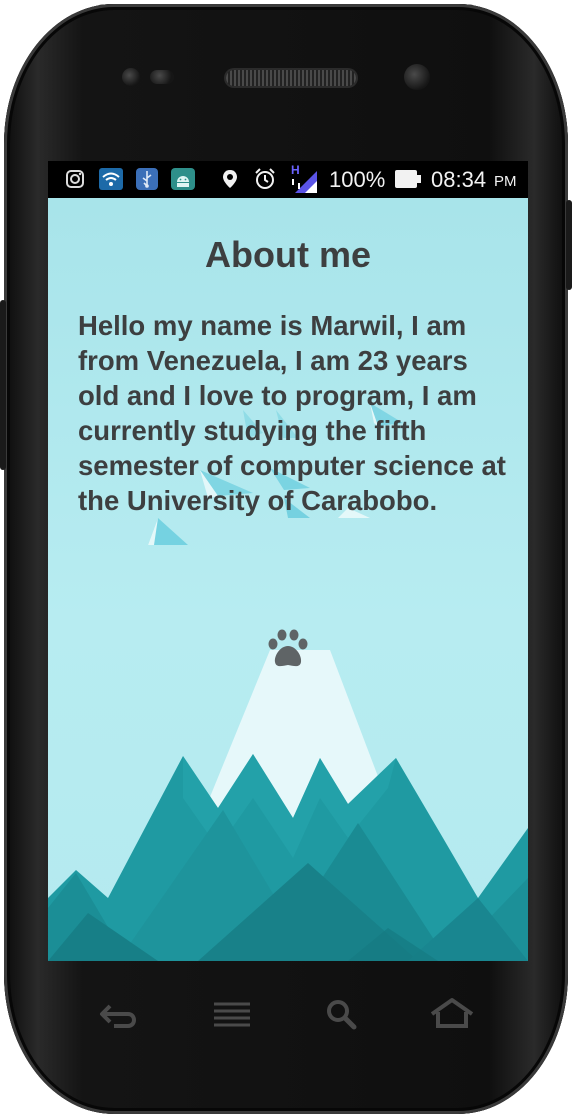 The image size is (572, 1118). What do you see at coordinates (291, 78) in the screenshot?
I see `earpiece-speaker` at bounding box center [291, 78].